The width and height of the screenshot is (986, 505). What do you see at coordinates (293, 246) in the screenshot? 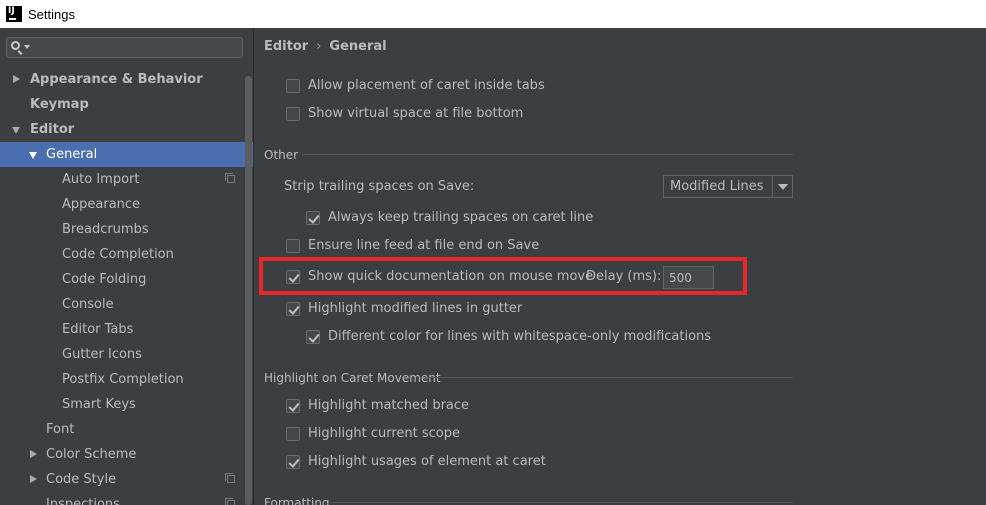
I see `line-feed-checkbox` at bounding box center [293, 246].